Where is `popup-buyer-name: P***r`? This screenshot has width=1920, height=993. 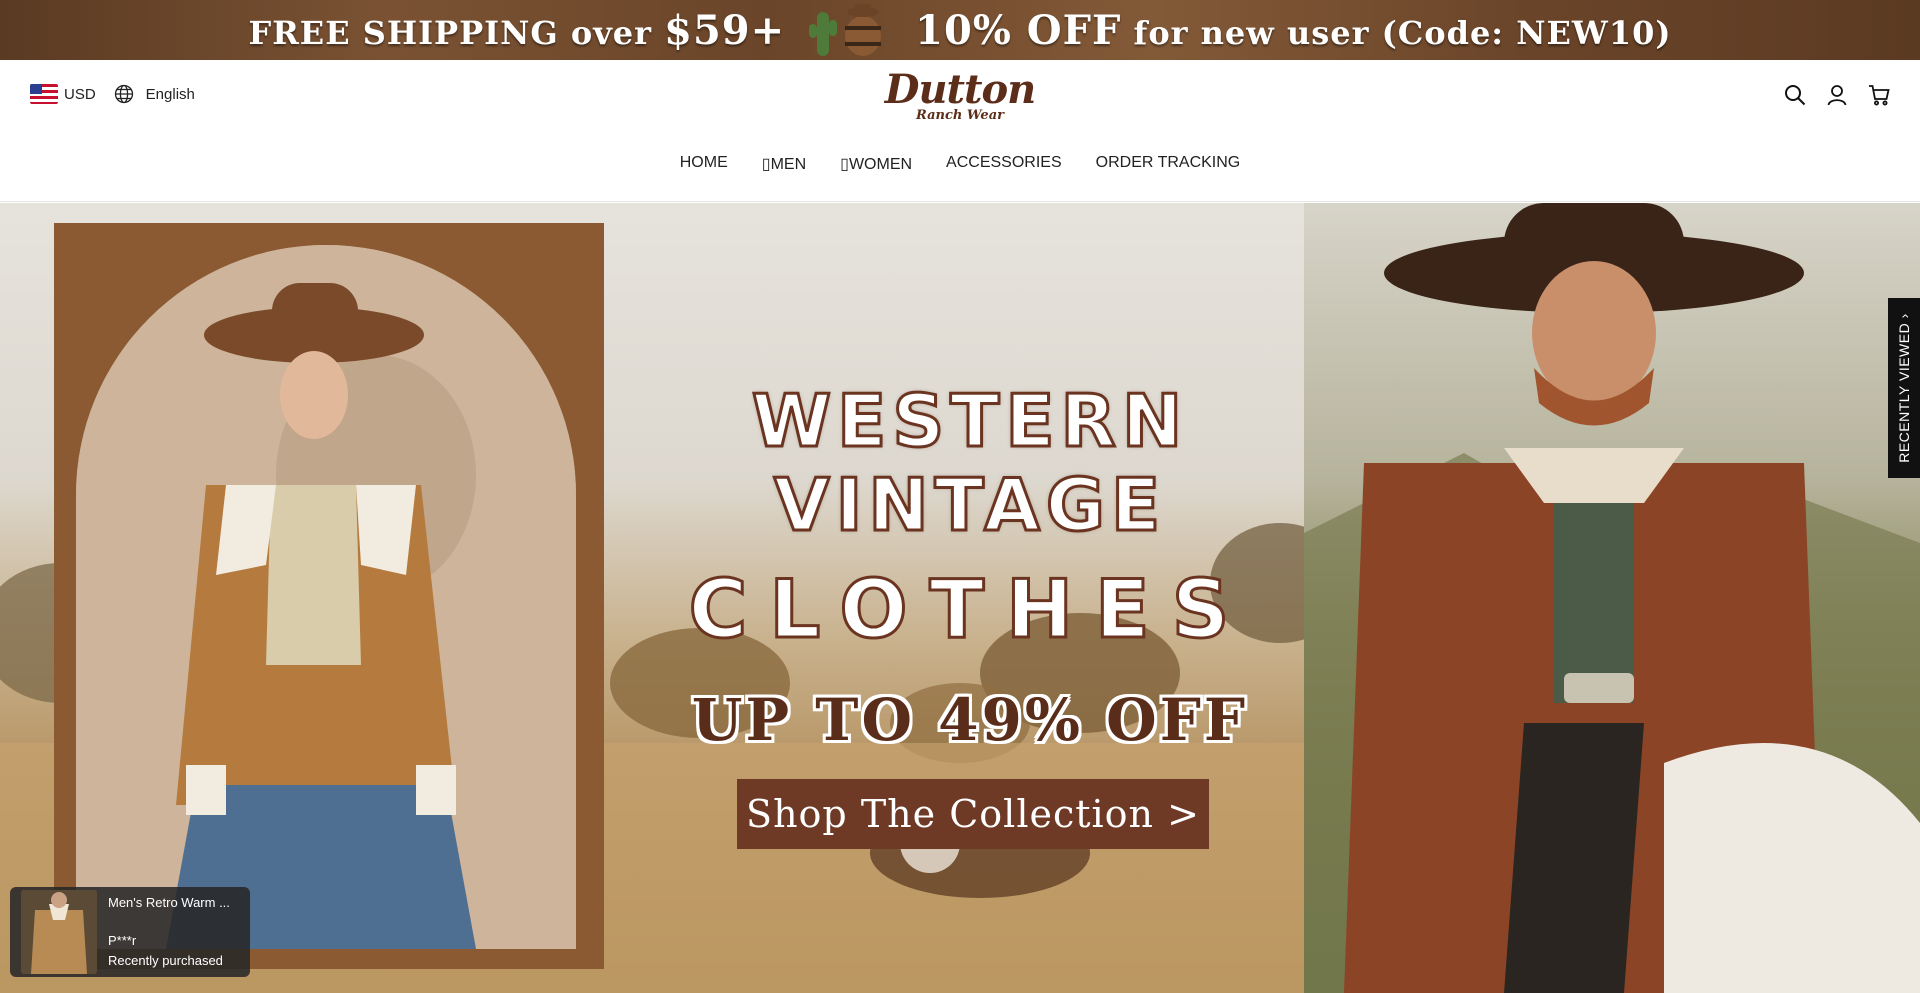 popup-buyer-name: P***r is located at coordinates (122, 940).